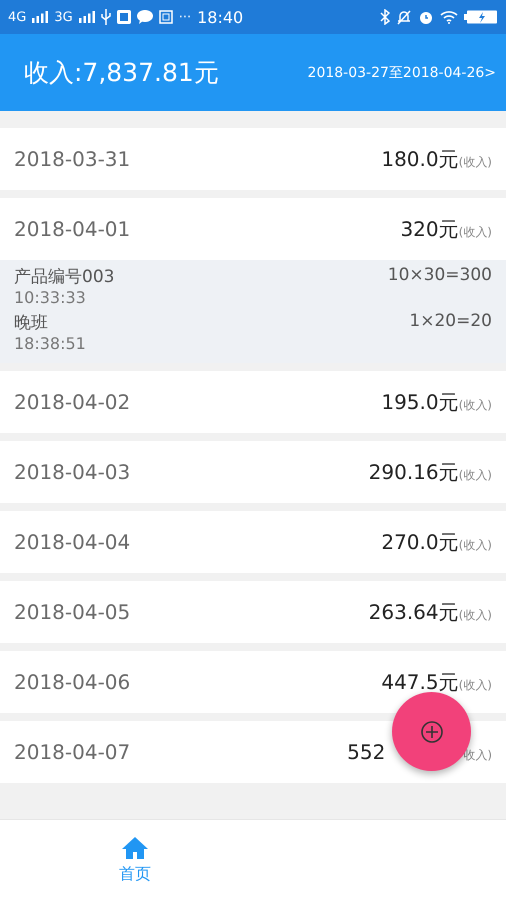  I want to click on entry-name: 产品编号003, so click(64, 277).